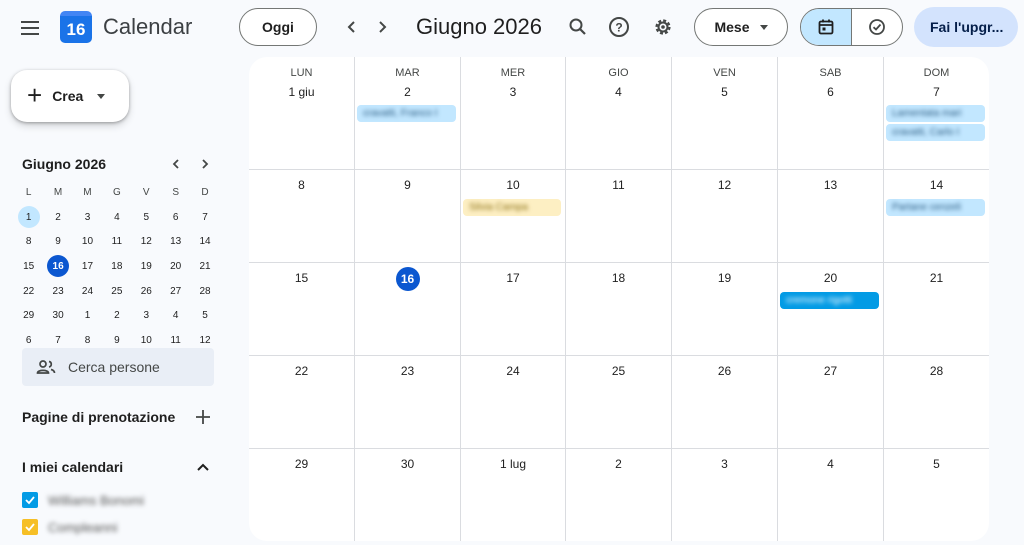 This screenshot has height=545, width=1024. I want to click on date-number: 25, so click(618, 371).